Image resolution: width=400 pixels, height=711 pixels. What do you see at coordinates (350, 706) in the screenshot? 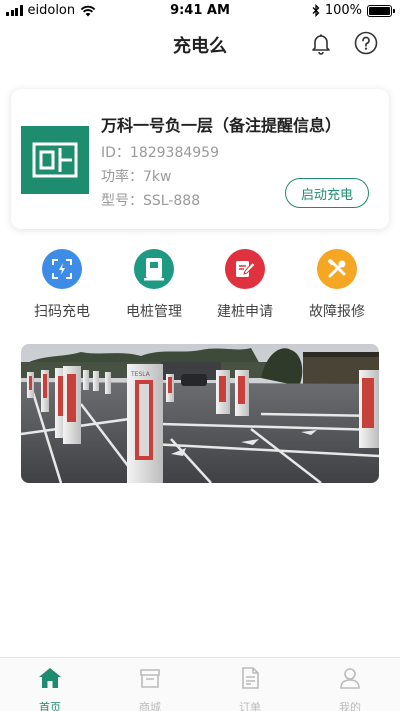
I see `tab-label: 我的` at bounding box center [350, 706].